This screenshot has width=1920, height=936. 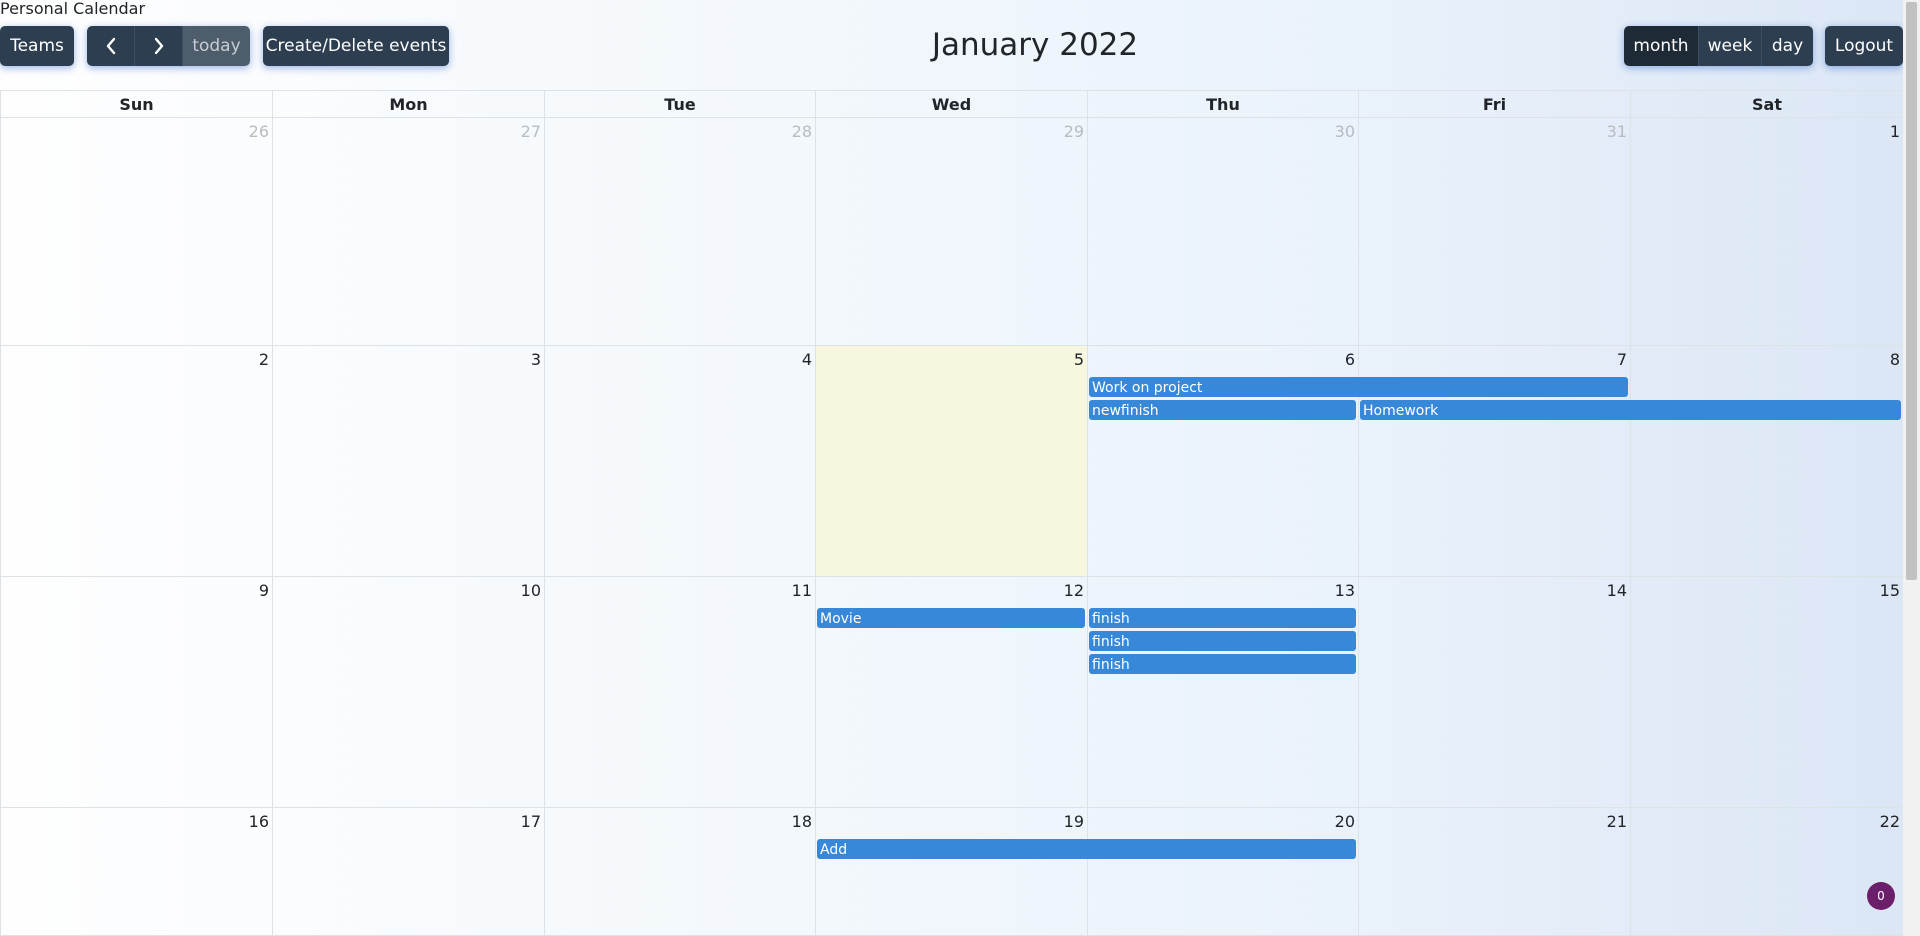 What do you see at coordinates (408, 871) in the screenshot?
I see `day-cell: 17` at bounding box center [408, 871].